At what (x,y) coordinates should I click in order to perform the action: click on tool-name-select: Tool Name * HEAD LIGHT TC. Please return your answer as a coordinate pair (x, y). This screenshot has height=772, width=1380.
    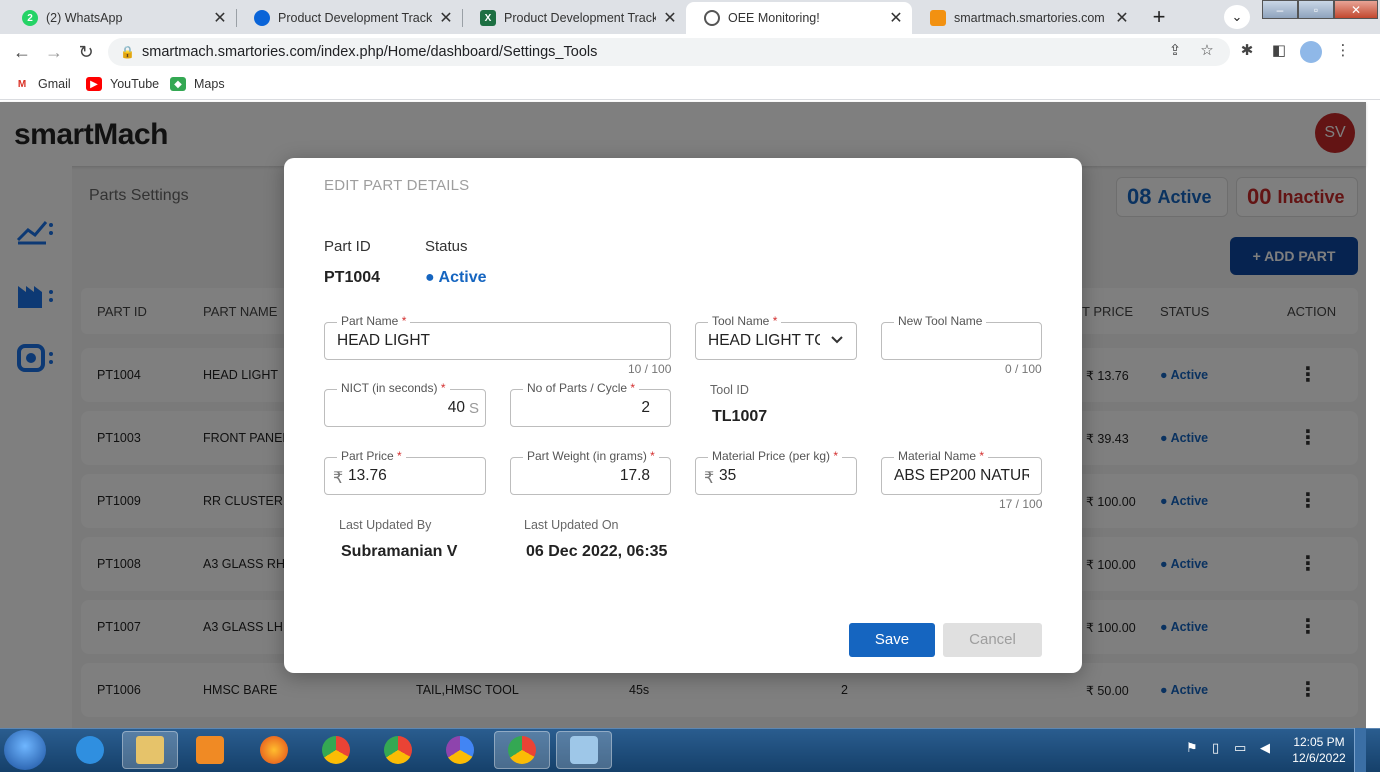
    Looking at the image, I should click on (776, 337).